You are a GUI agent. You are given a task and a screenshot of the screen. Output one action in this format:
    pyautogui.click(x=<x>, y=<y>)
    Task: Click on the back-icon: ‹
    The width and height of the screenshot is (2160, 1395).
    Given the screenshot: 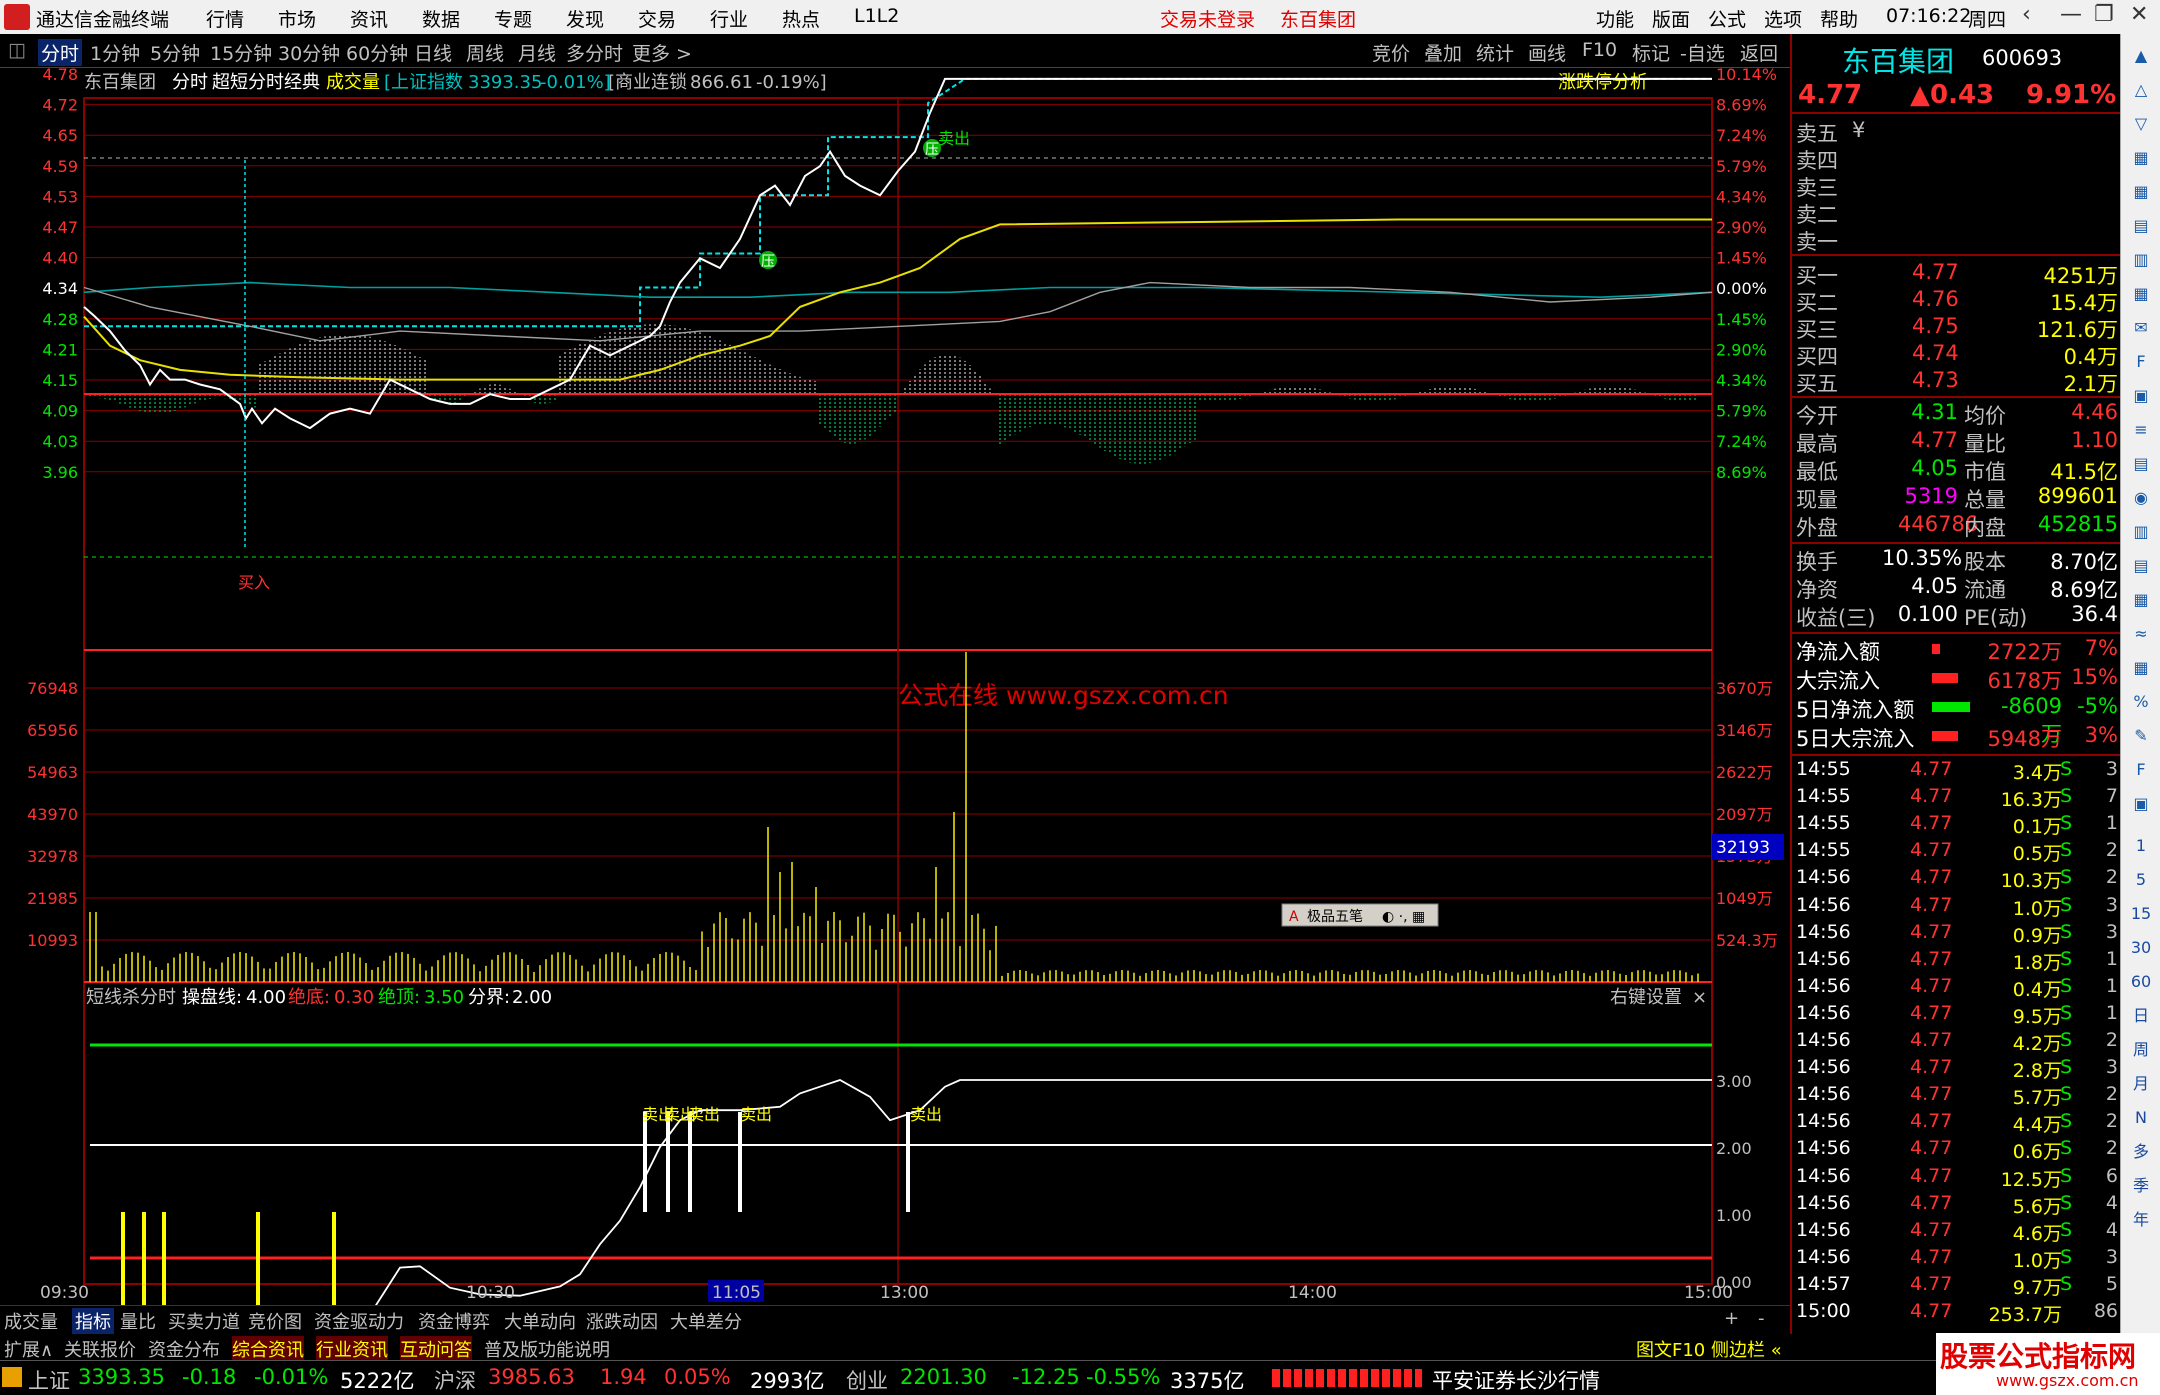 What is the action you would take?
    pyautogui.click(x=2026, y=14)
    